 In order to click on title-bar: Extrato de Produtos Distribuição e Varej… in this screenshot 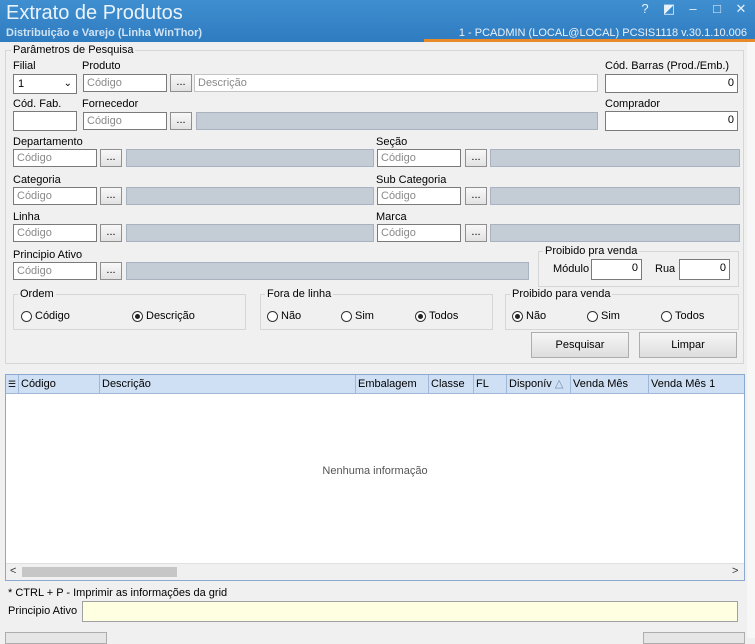, I will do `click(377, 21)`.